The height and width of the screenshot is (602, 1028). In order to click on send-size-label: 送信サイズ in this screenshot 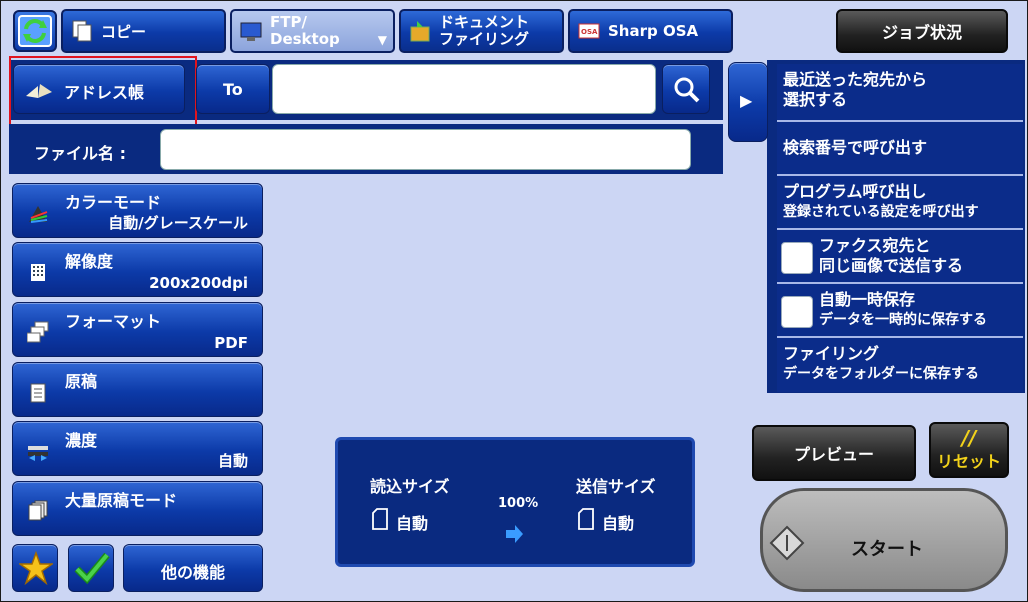, I will do `click(616, 486)`.